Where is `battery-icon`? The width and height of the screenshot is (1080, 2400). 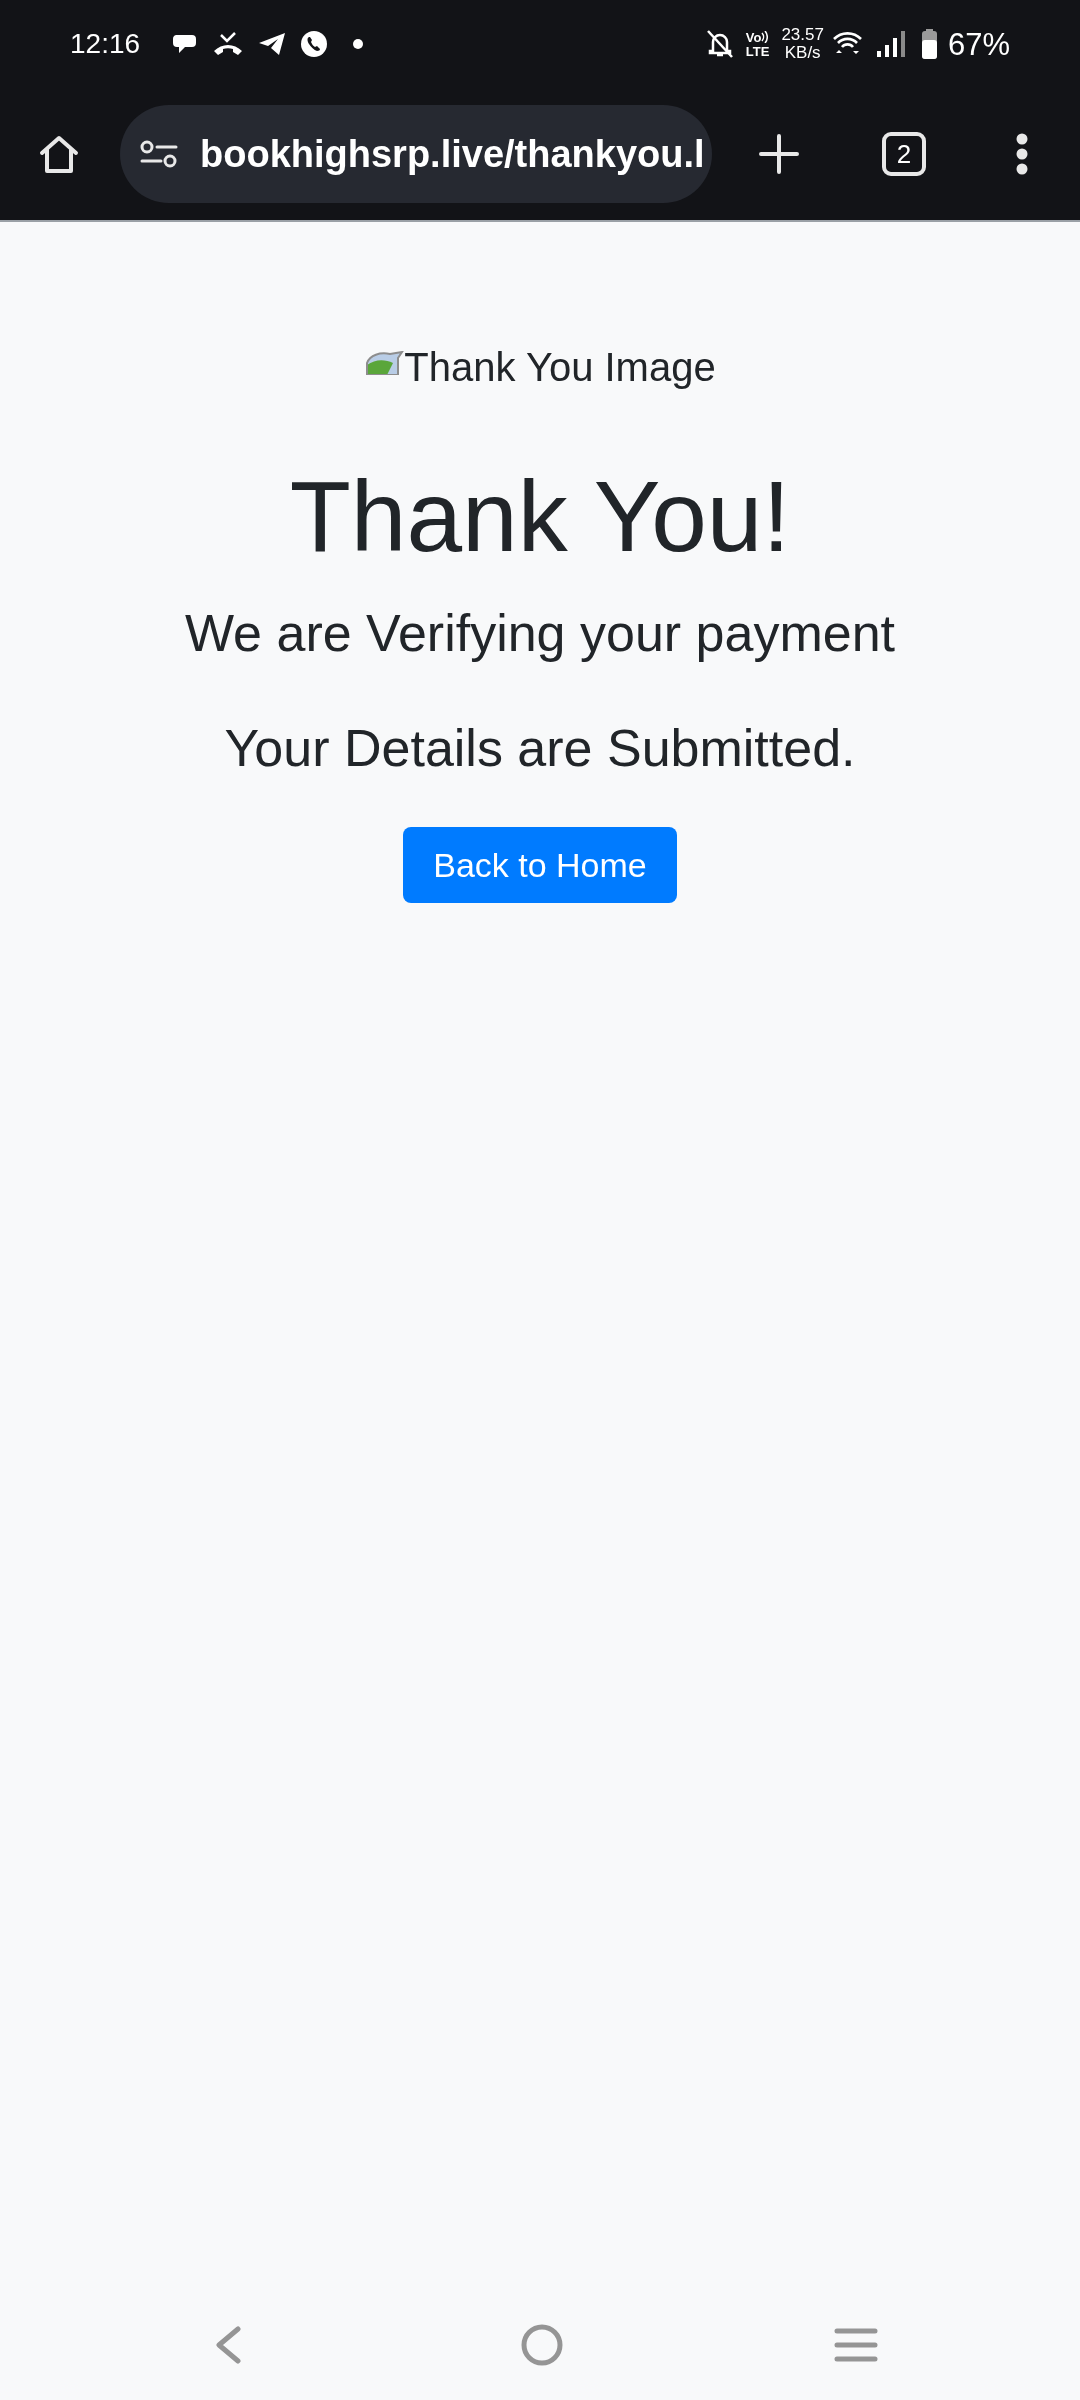
battery-icon is located at coordinates (929, 44).